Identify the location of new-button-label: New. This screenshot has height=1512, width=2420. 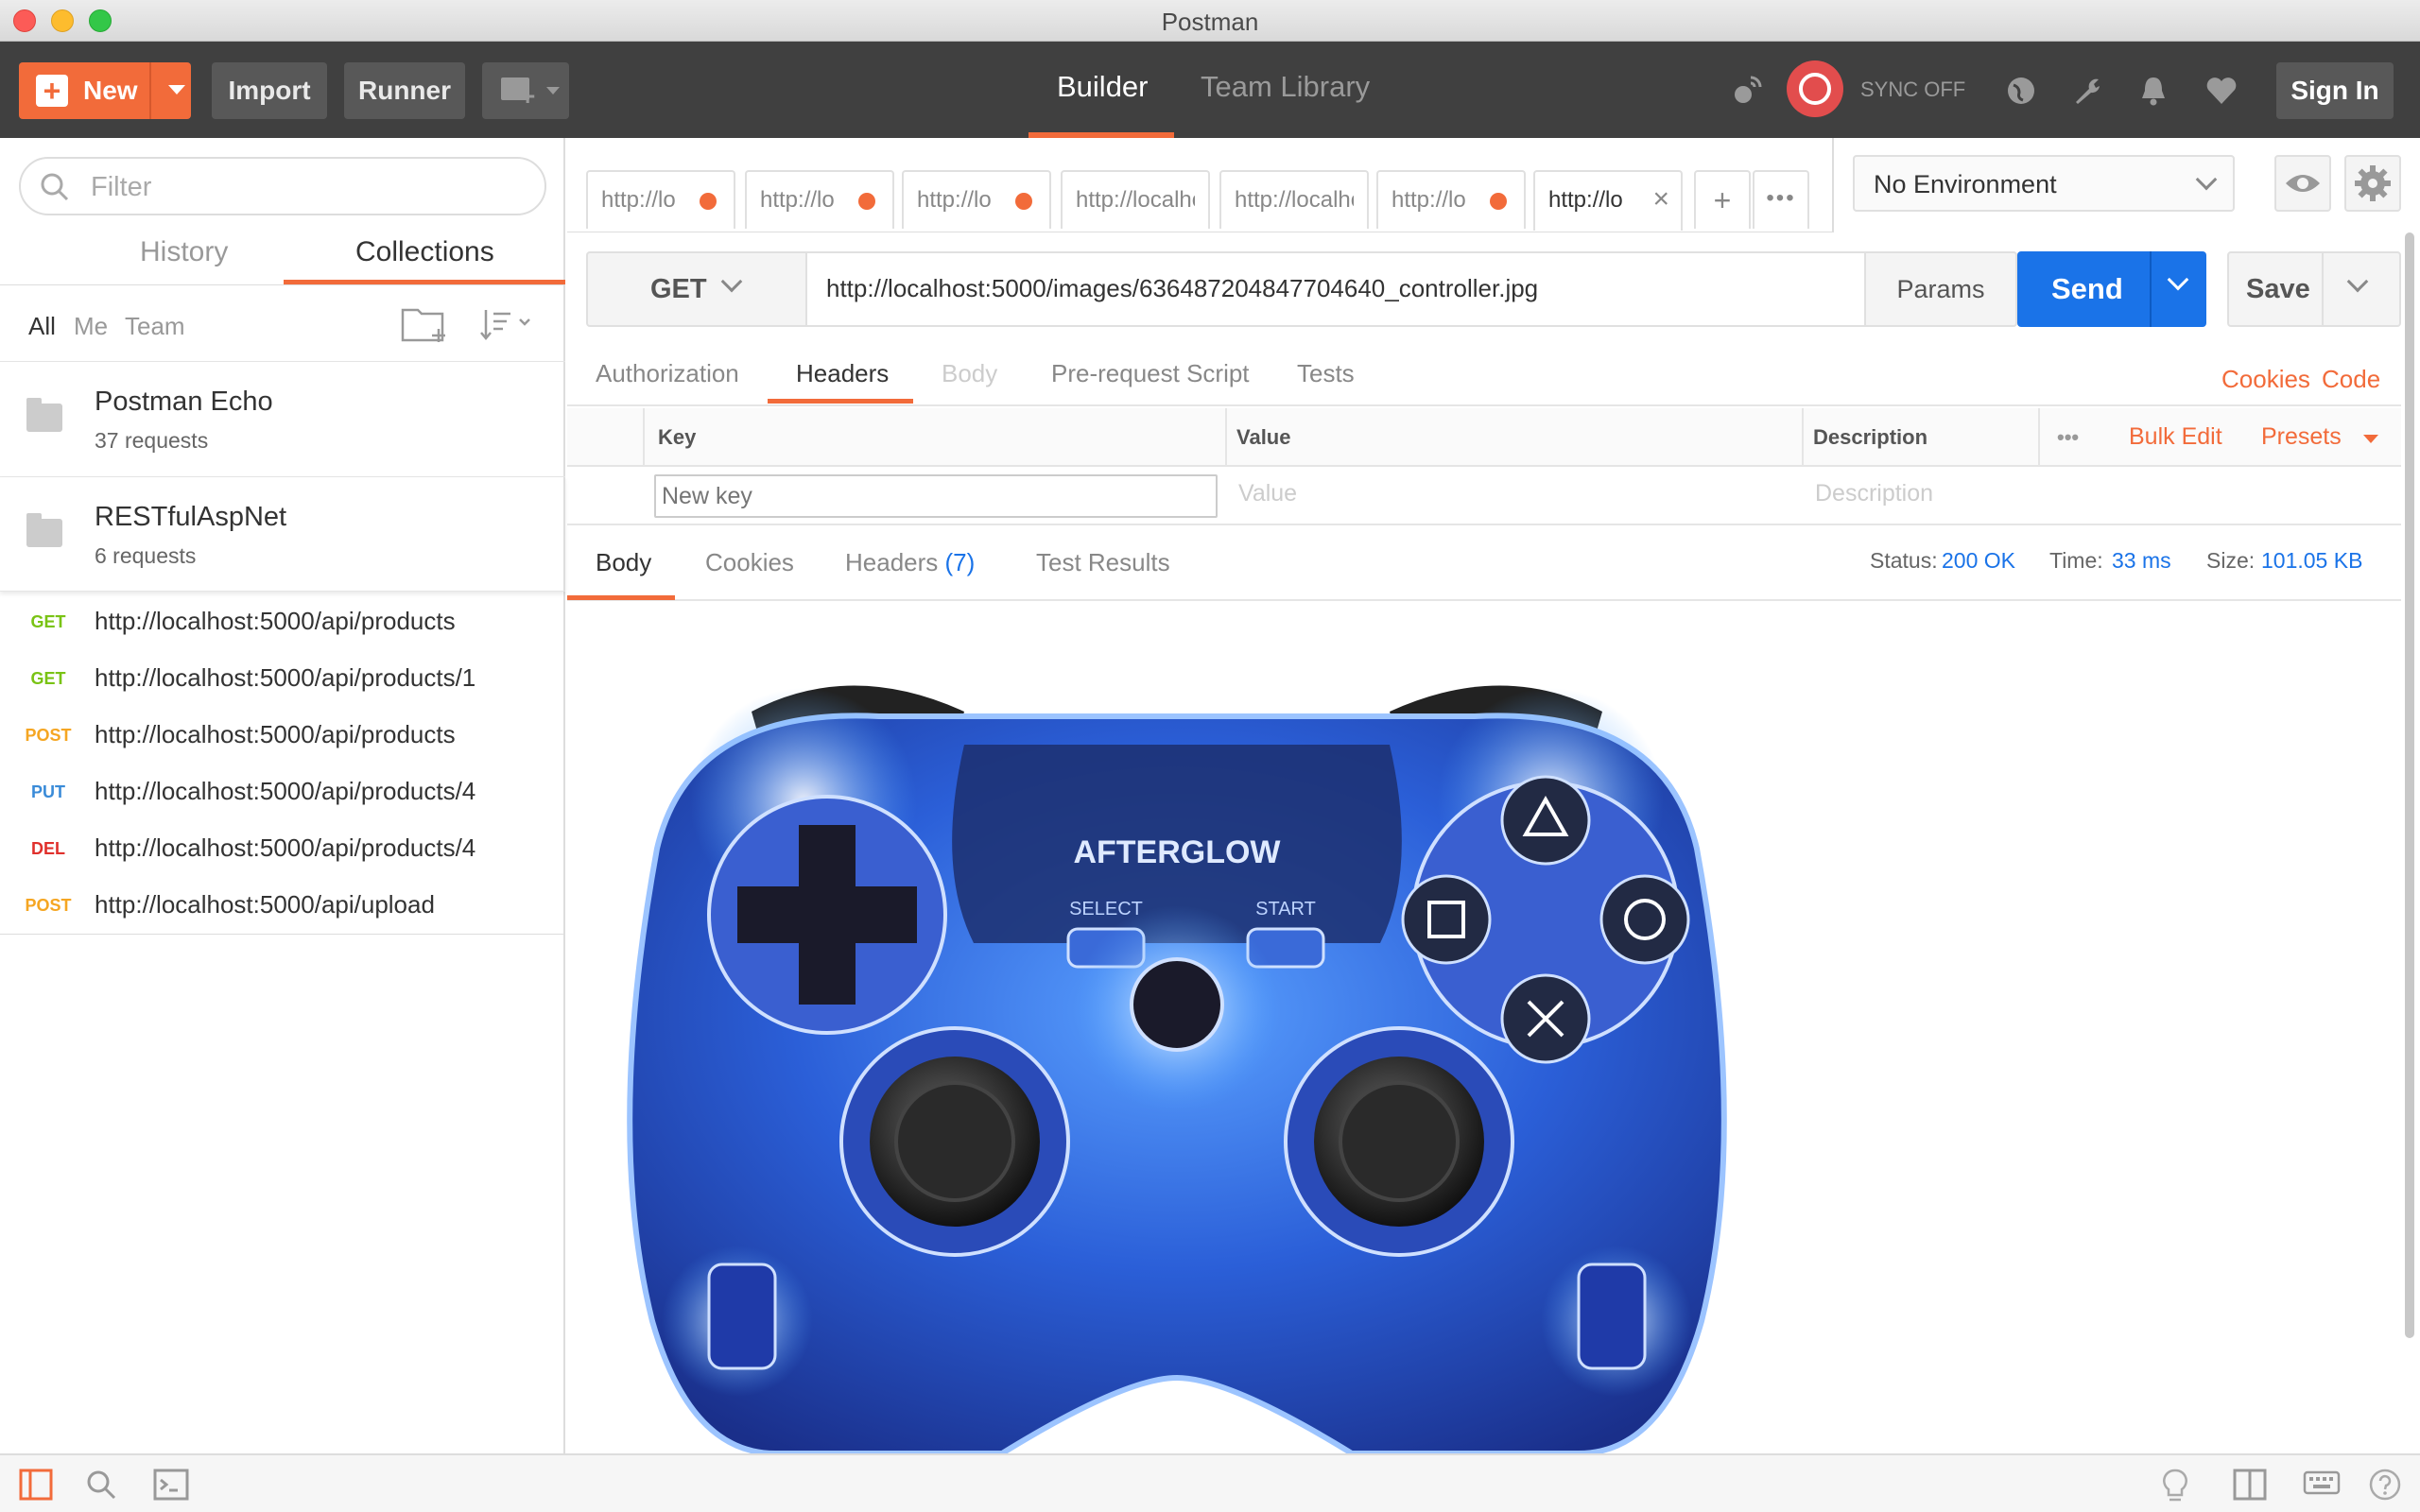
(111, 90).